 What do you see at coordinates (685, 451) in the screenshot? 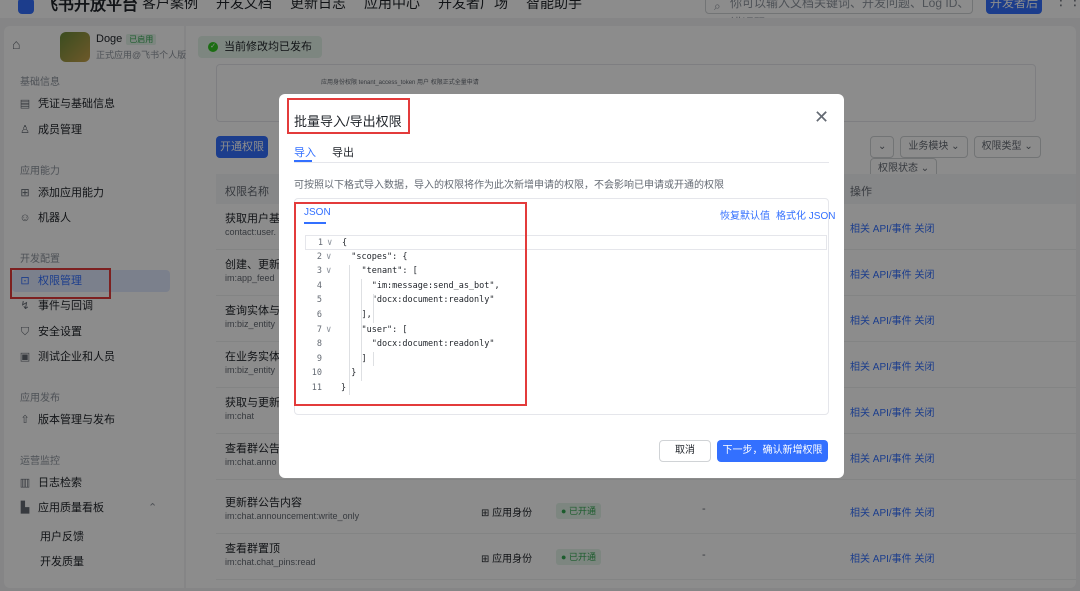
I see `cancel-button: 取消` at bounding box center [685, 451].